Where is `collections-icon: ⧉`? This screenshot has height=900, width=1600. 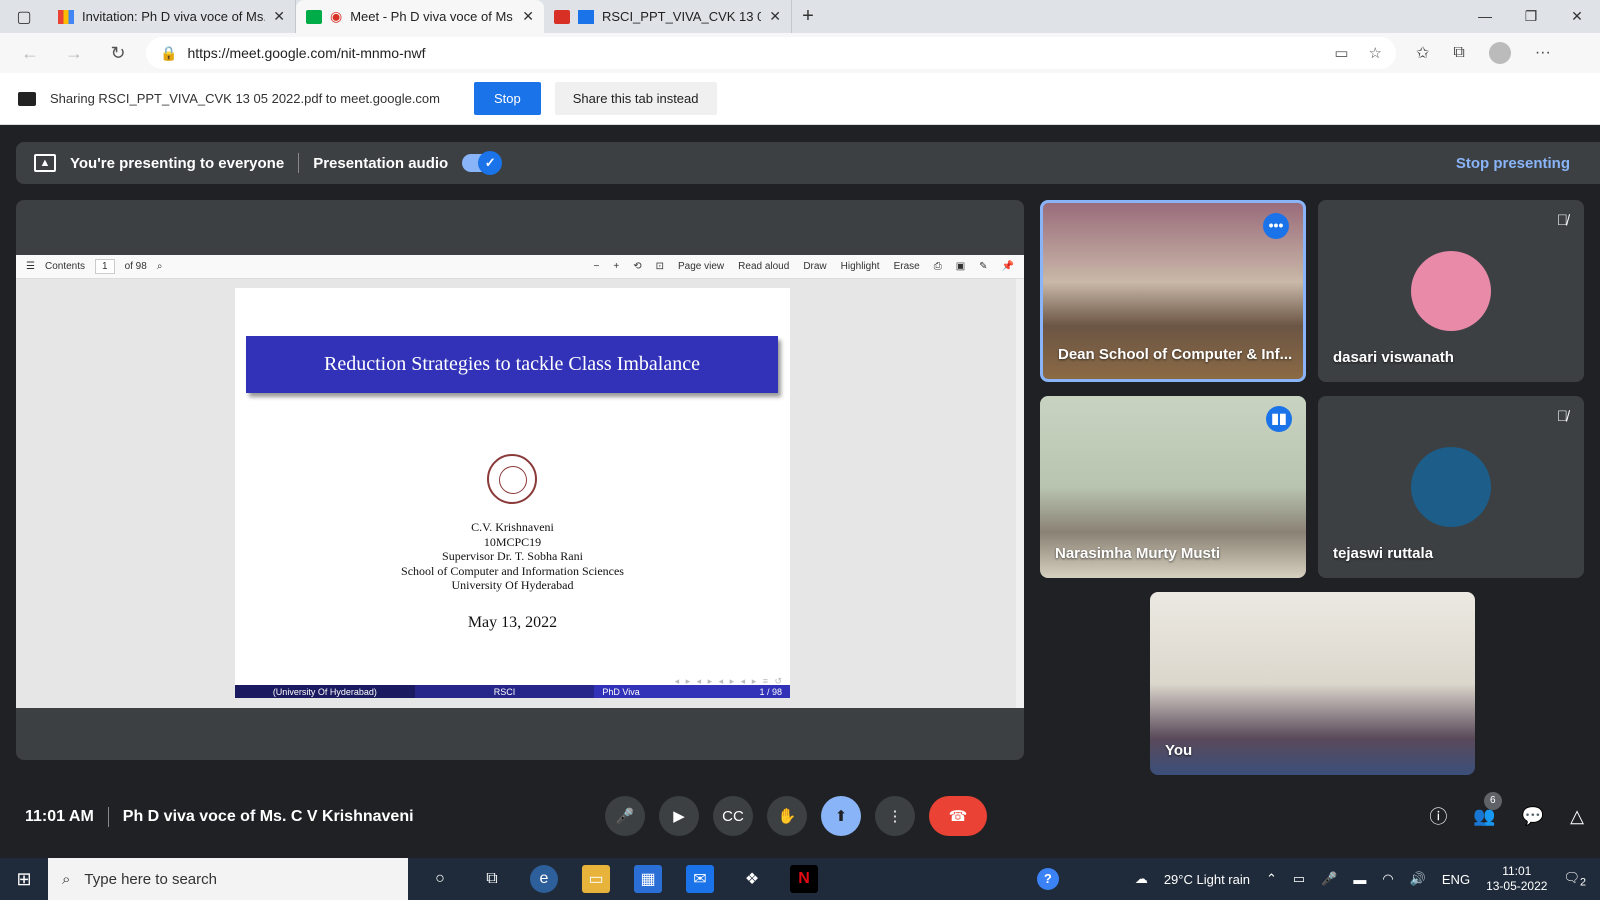
collections-icon: ⧉ is located at coordinates (1458, 53).